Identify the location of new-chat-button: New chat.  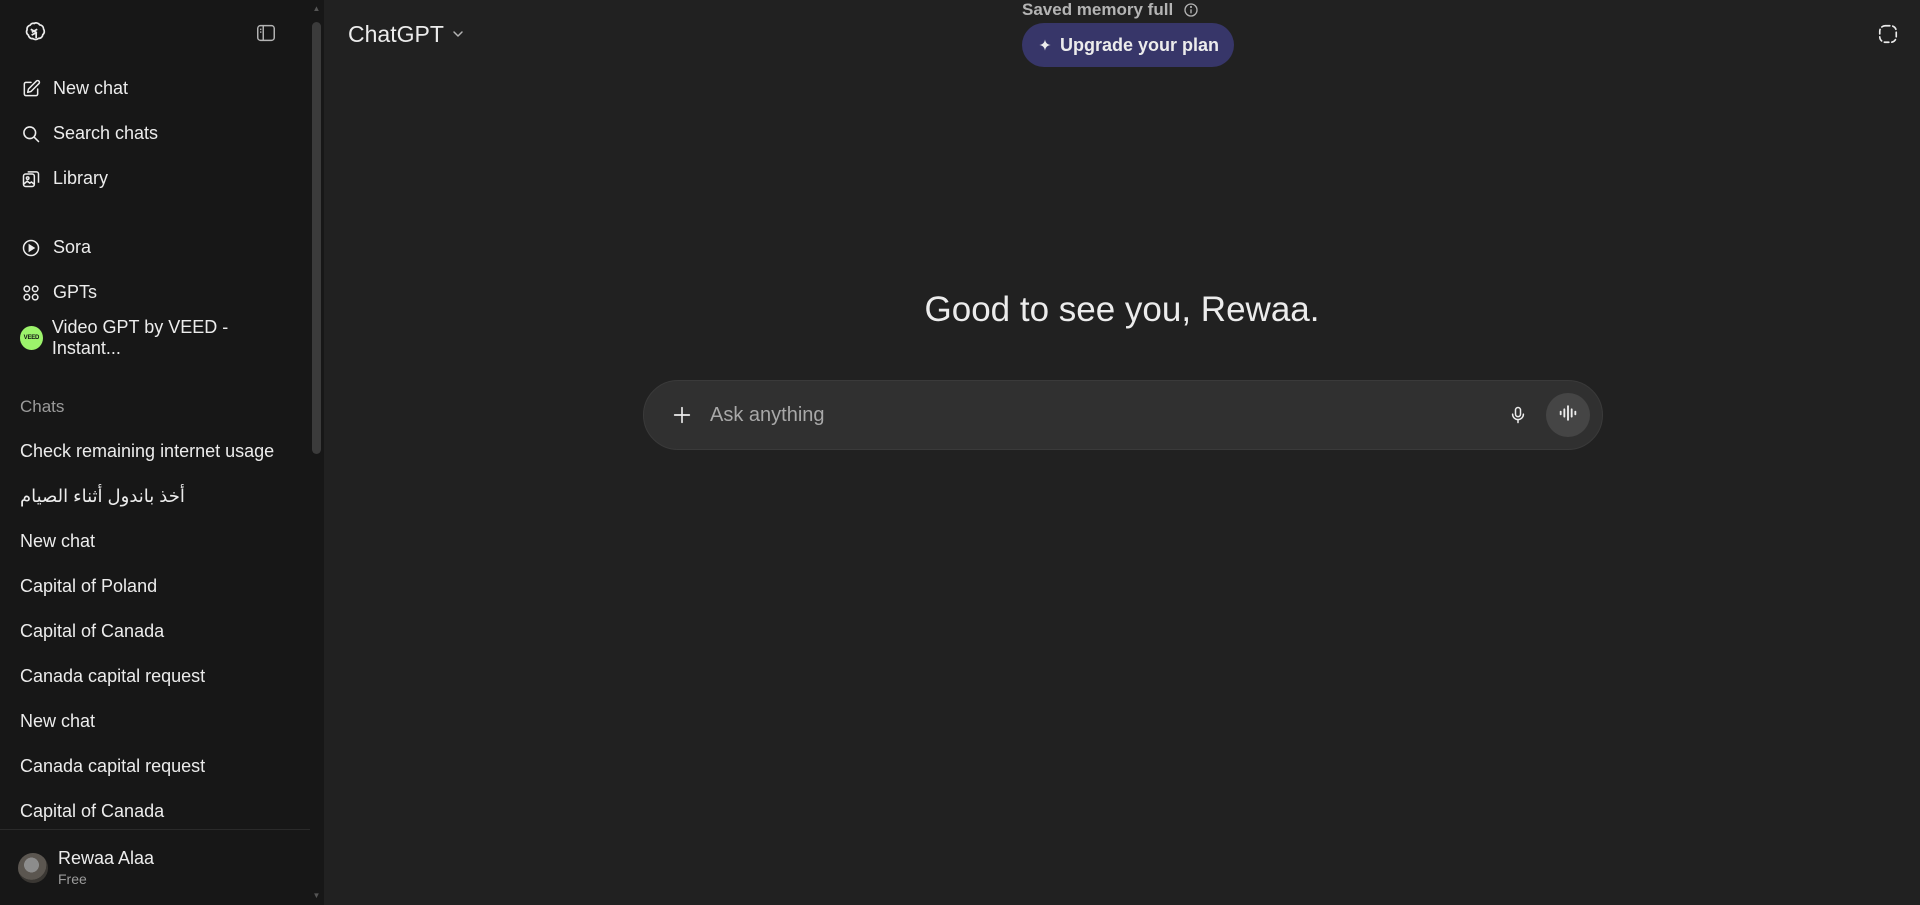
(155, 88).